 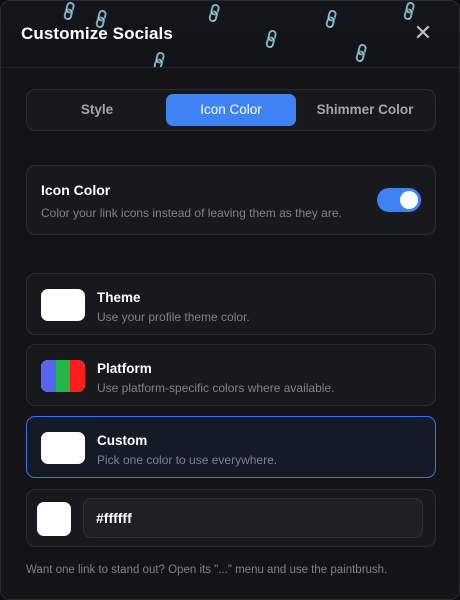 What do you see at coordinates (122, 440) in the screenshot?
I see `option-title: Custom` at bounding box center [122, 440].